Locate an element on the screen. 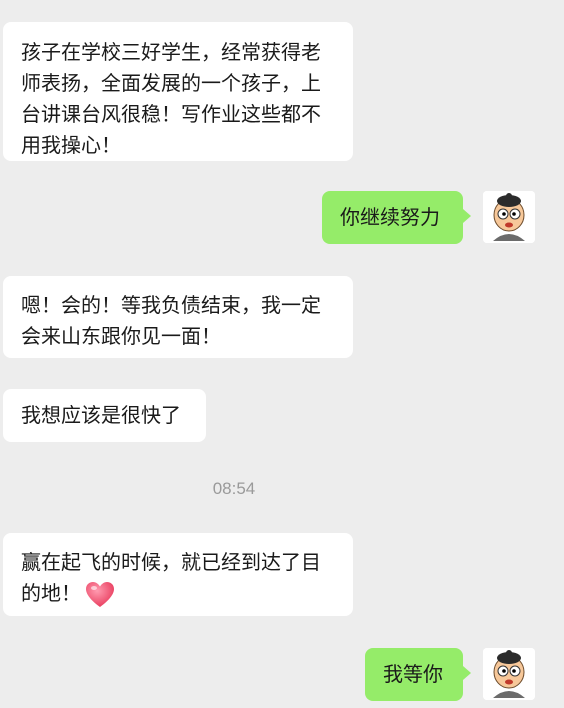 This screenshot has width=564, height=708. message-text: 你继续努力 is located at coordinates (390, 217).